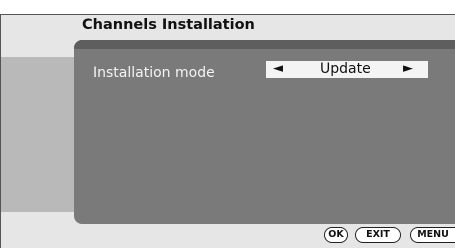 The image size is (455, 248). Describe the element at coordinates (345, 69) in the screenshot. I see `installation-mode-value: Update` at that location.